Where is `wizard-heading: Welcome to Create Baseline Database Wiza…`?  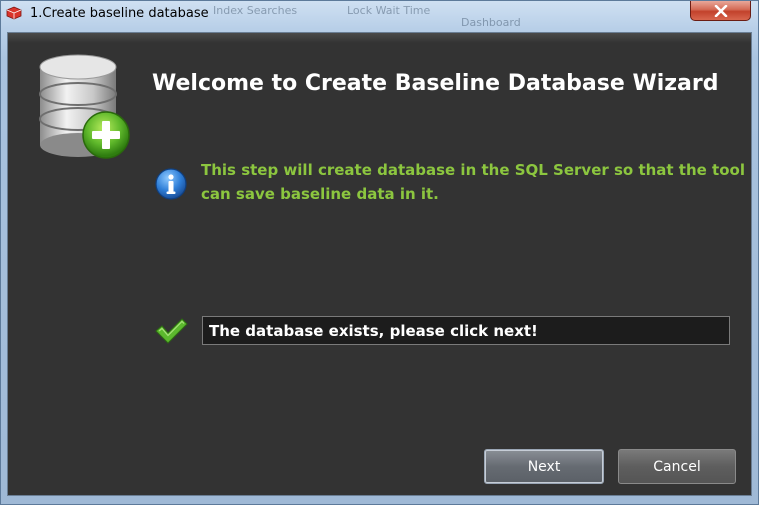 wizard-heading: Welcome to Create Baseline Database Wiza… is located at coordinates (435, 83).